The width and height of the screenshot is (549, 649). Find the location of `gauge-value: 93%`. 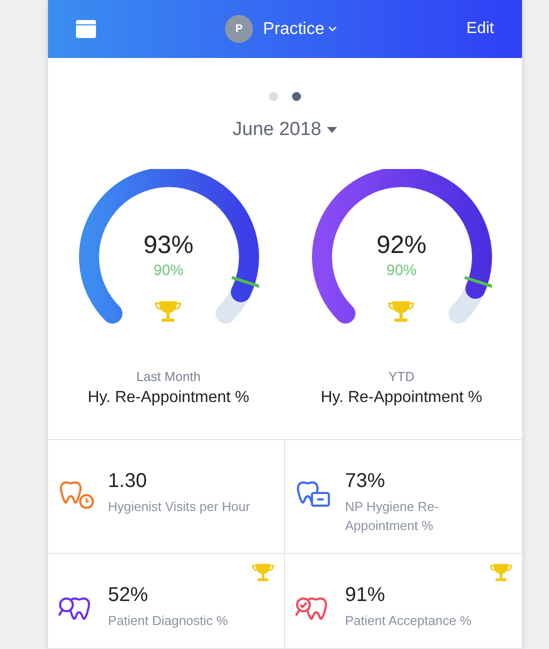

gauge-value: 93% is located at coordinates (168, 245).